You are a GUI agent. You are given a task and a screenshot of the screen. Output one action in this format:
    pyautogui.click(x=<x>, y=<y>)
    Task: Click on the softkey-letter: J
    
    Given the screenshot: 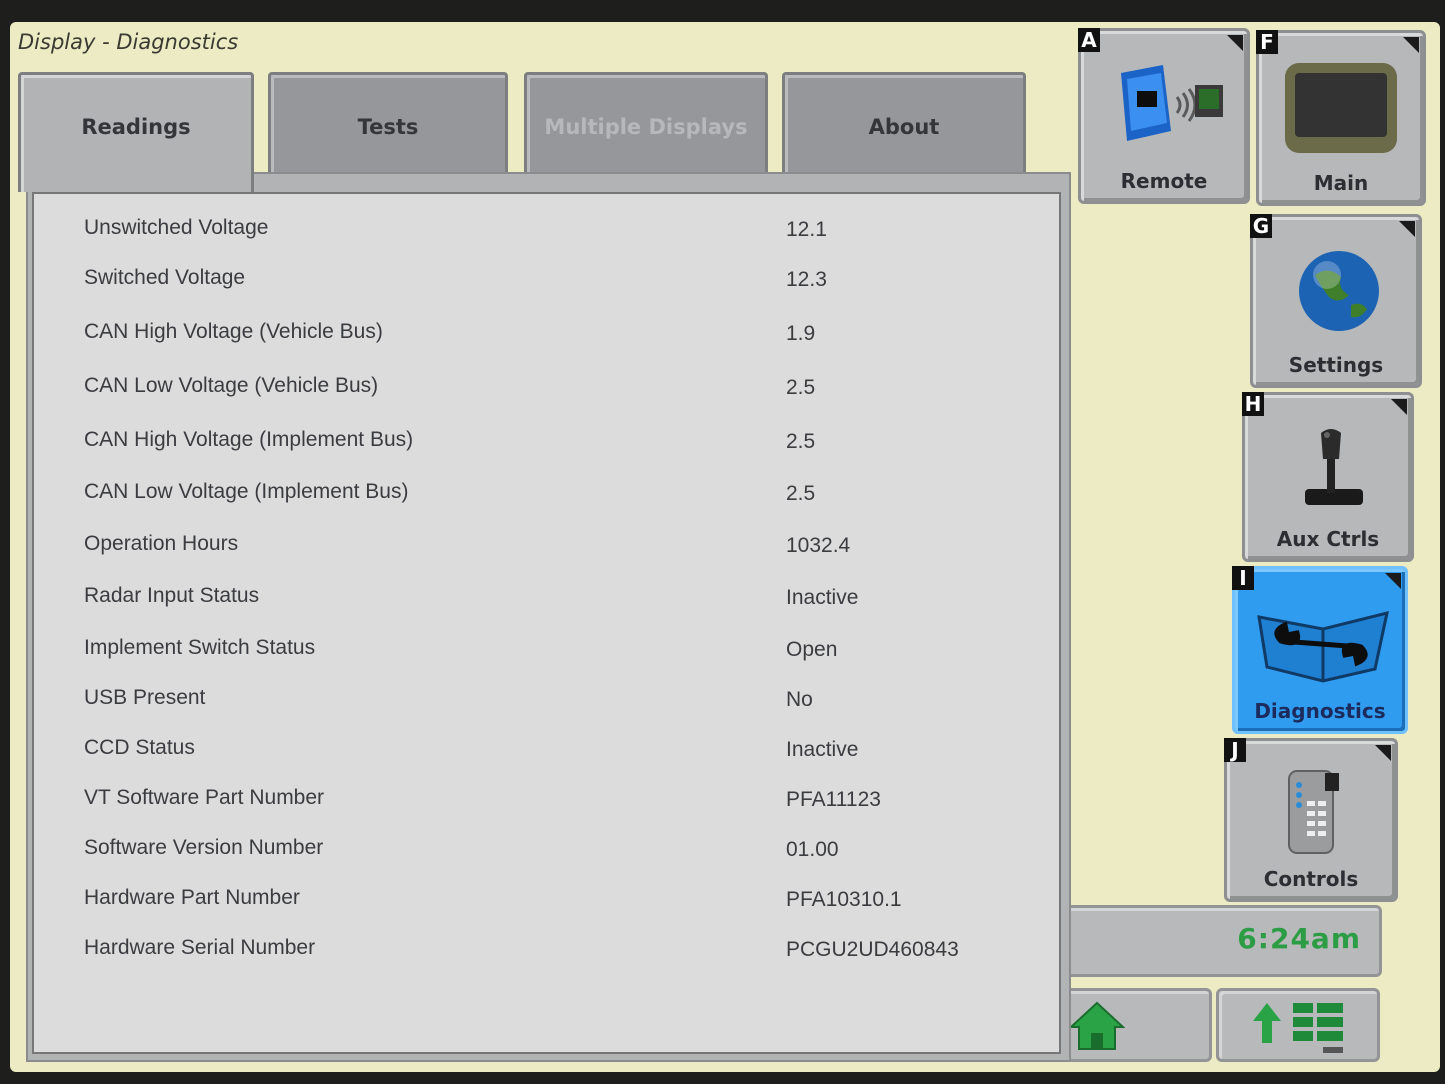 What is the action you would take?
    pyautogui.click(x=1235, y=750)
    